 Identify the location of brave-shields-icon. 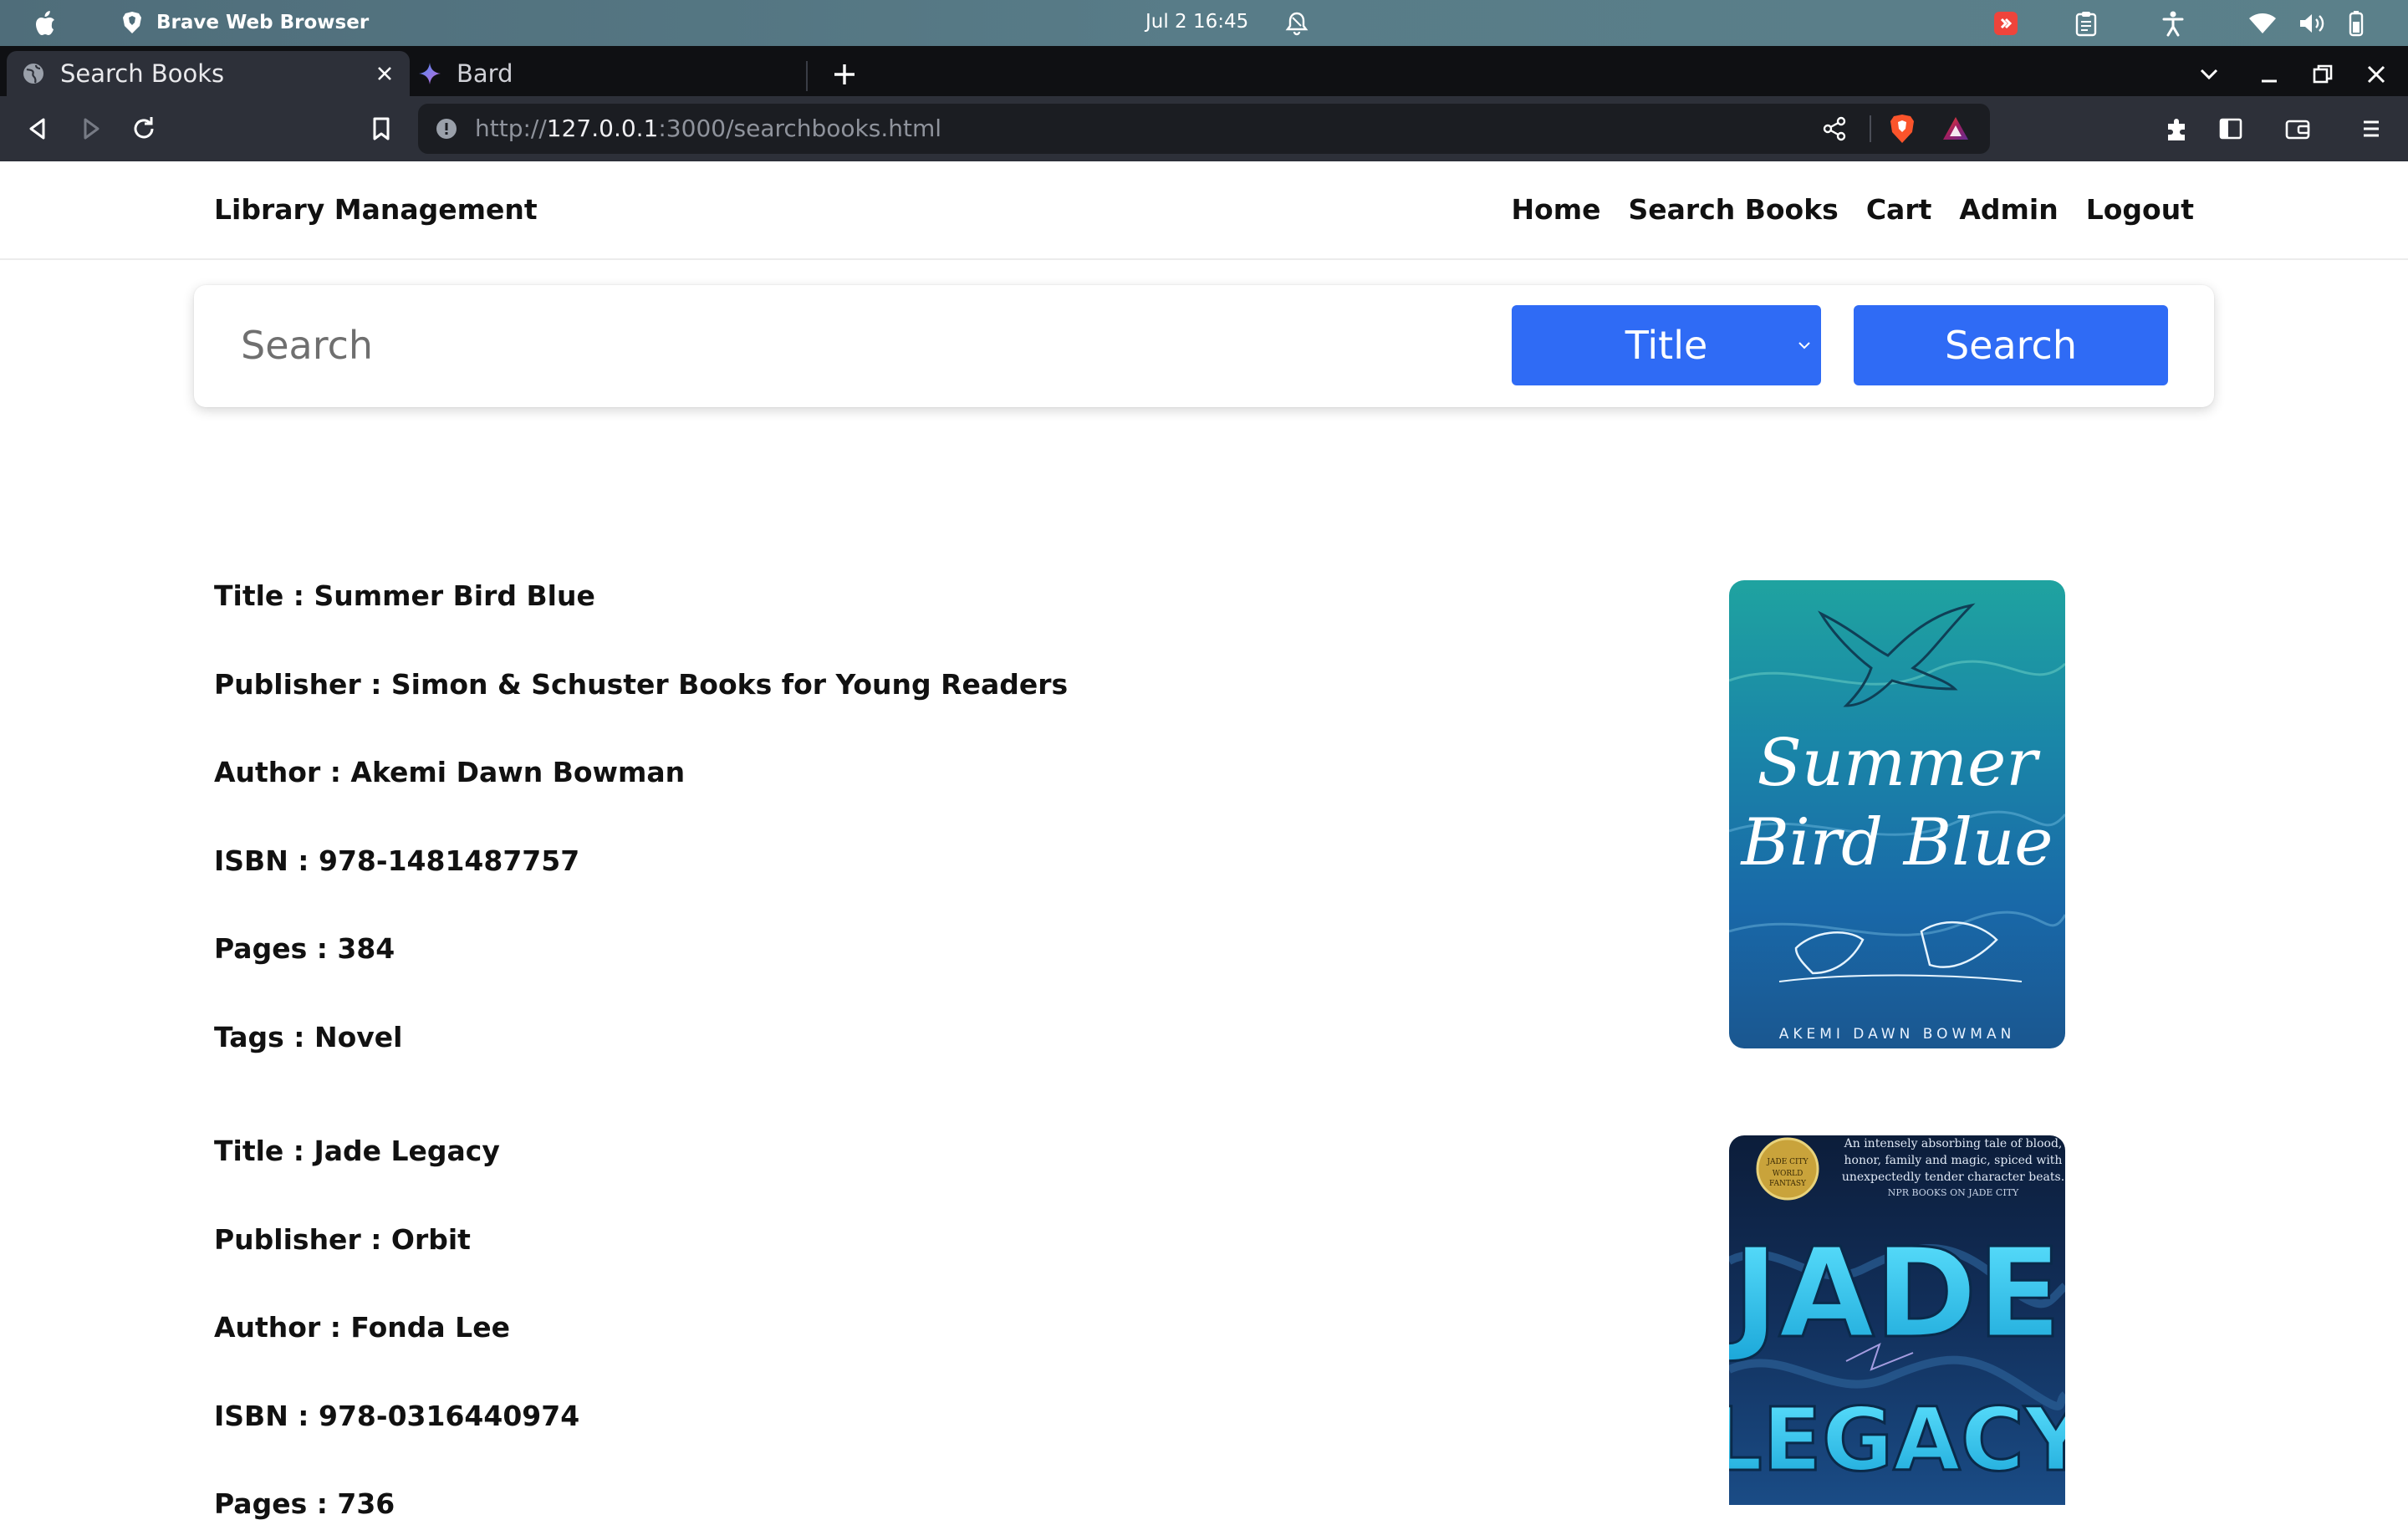
(1902, 129).